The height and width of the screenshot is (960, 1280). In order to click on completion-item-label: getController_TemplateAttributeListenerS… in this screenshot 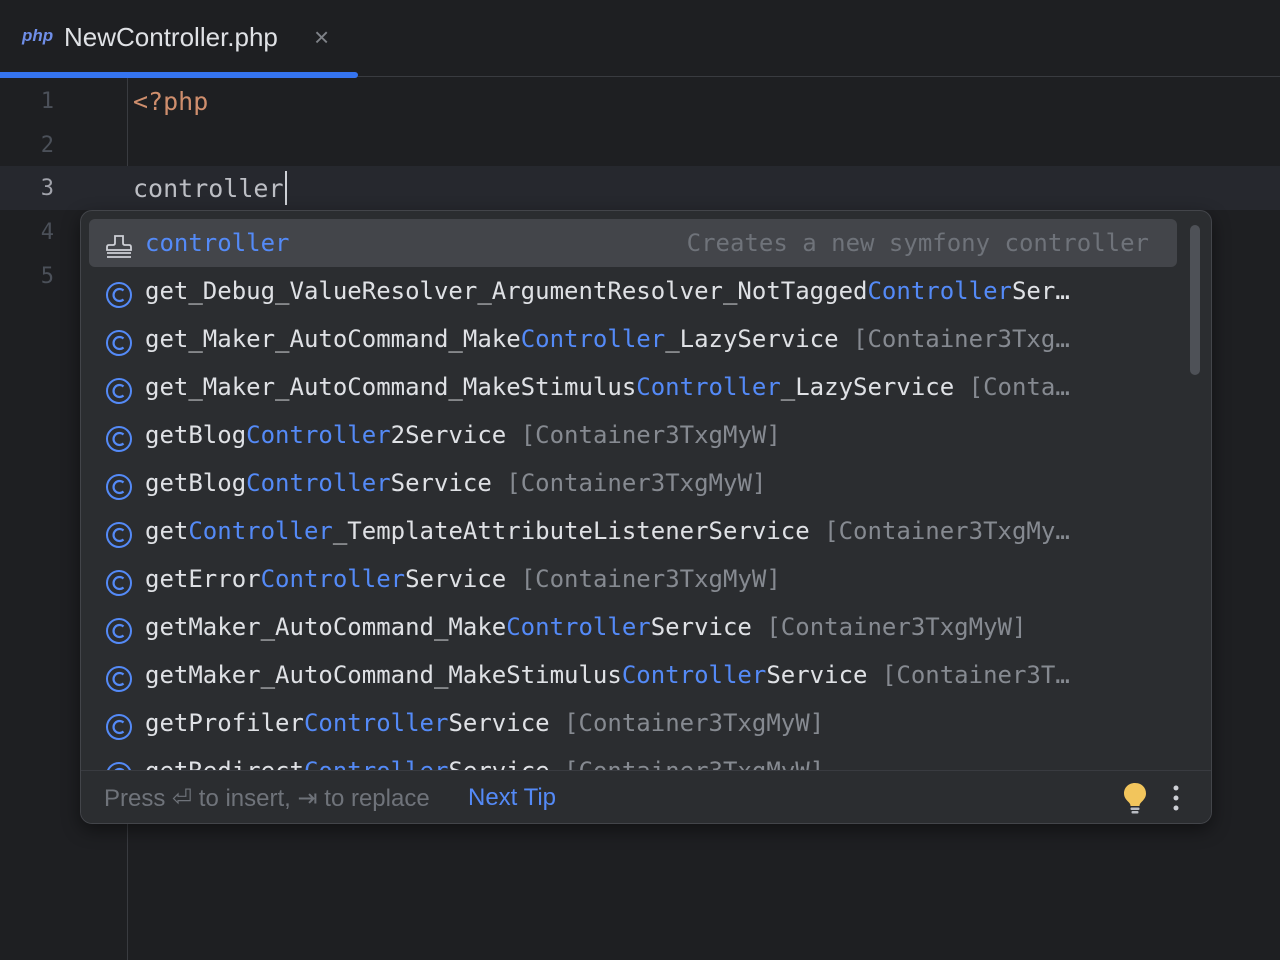, I will do `click(645, 531)`.